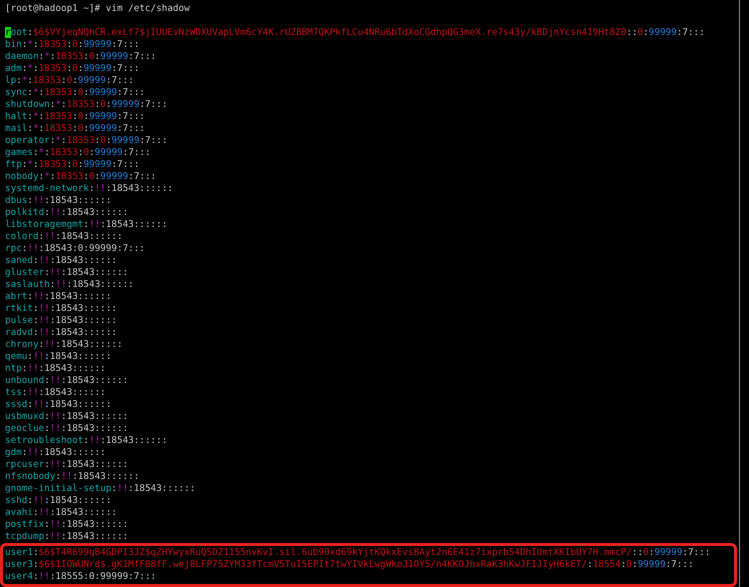  What do you see at coordinates (100, 489) in the screenshot?
I see `shadow-line: gnome-initial-setup:!!:18543::::::` at bounding box center [100, 489].